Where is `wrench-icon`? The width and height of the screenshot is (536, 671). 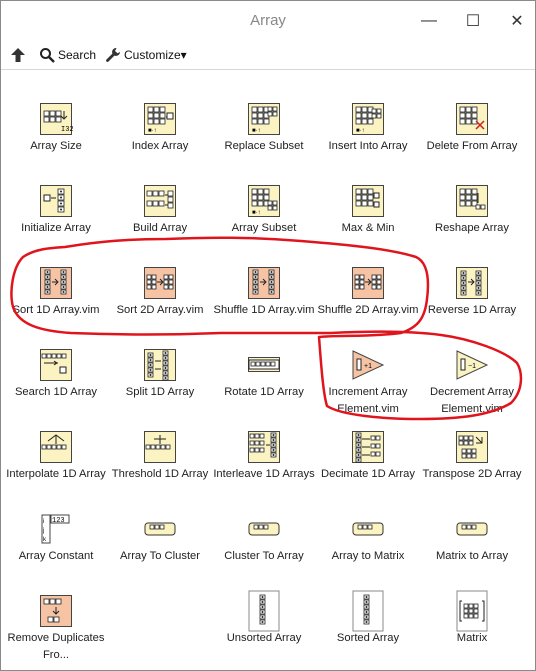
wrench-icon is located at coordinates (113, 55).